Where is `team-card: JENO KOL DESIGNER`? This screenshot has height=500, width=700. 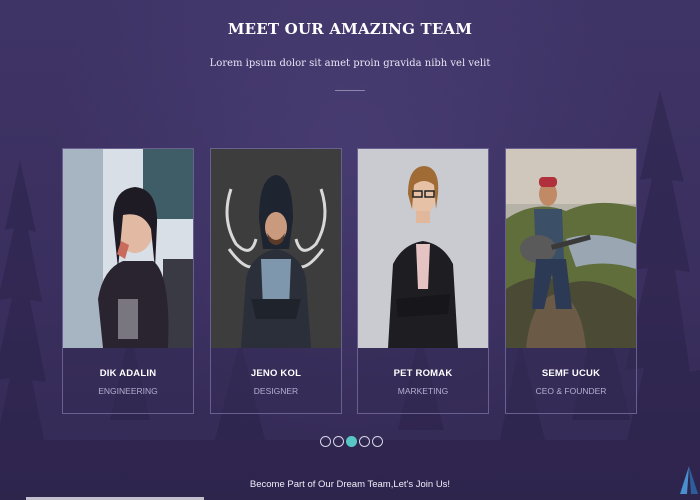 team-card: JENO KOL DESIGNER is located at coordinates (276, 281).